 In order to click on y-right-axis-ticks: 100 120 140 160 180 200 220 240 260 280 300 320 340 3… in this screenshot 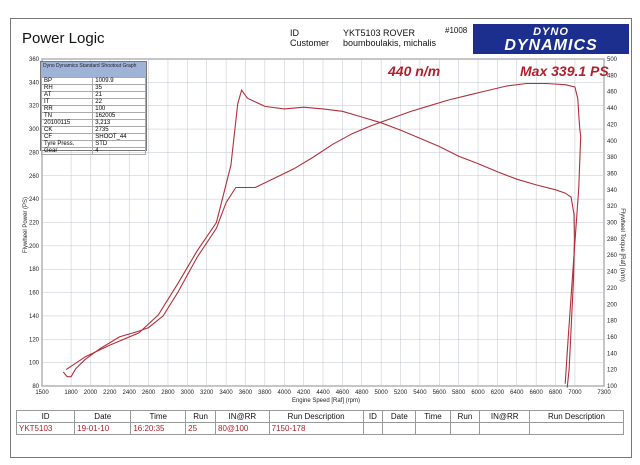, I will do `click(612, 223)`.